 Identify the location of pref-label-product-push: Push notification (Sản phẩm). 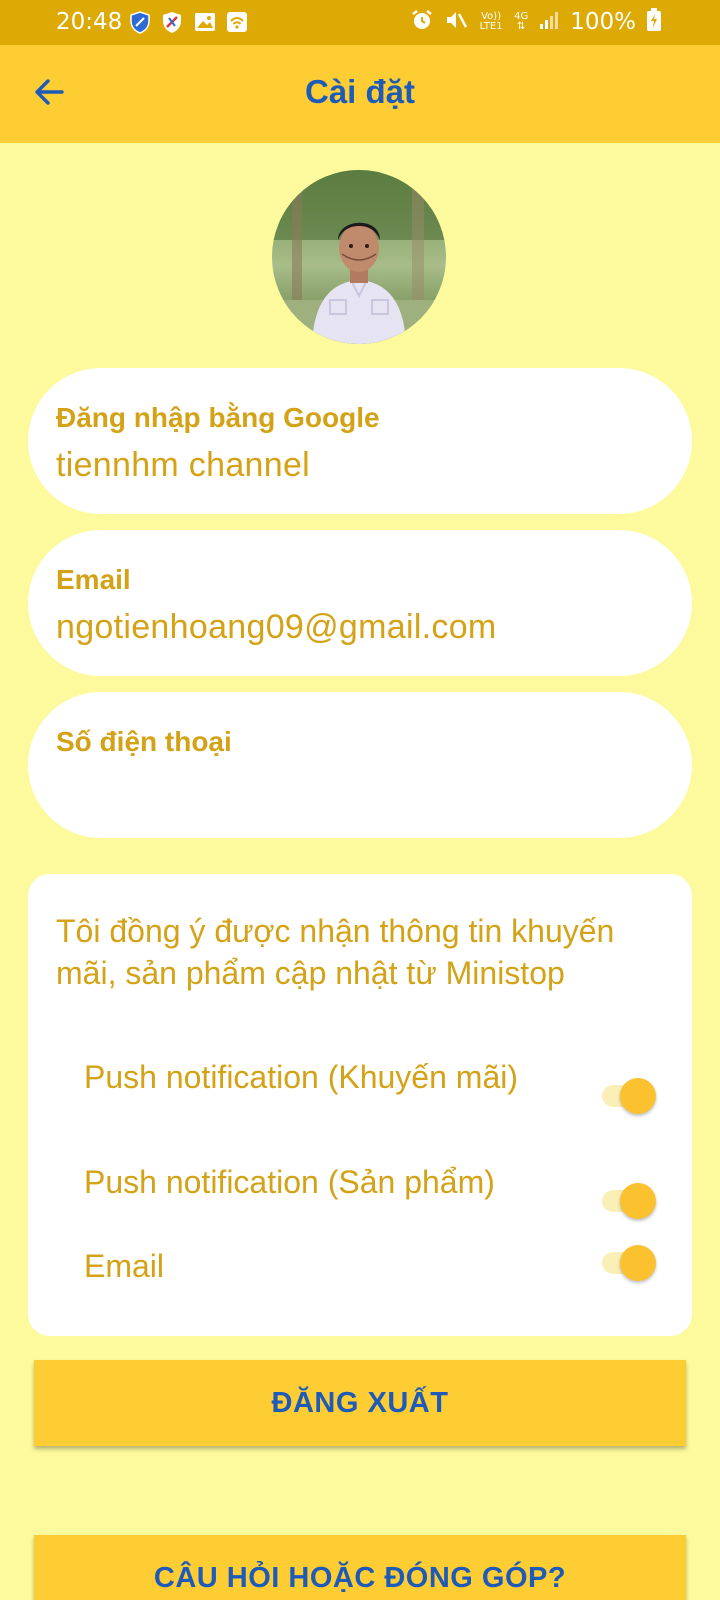
(289, 1182).